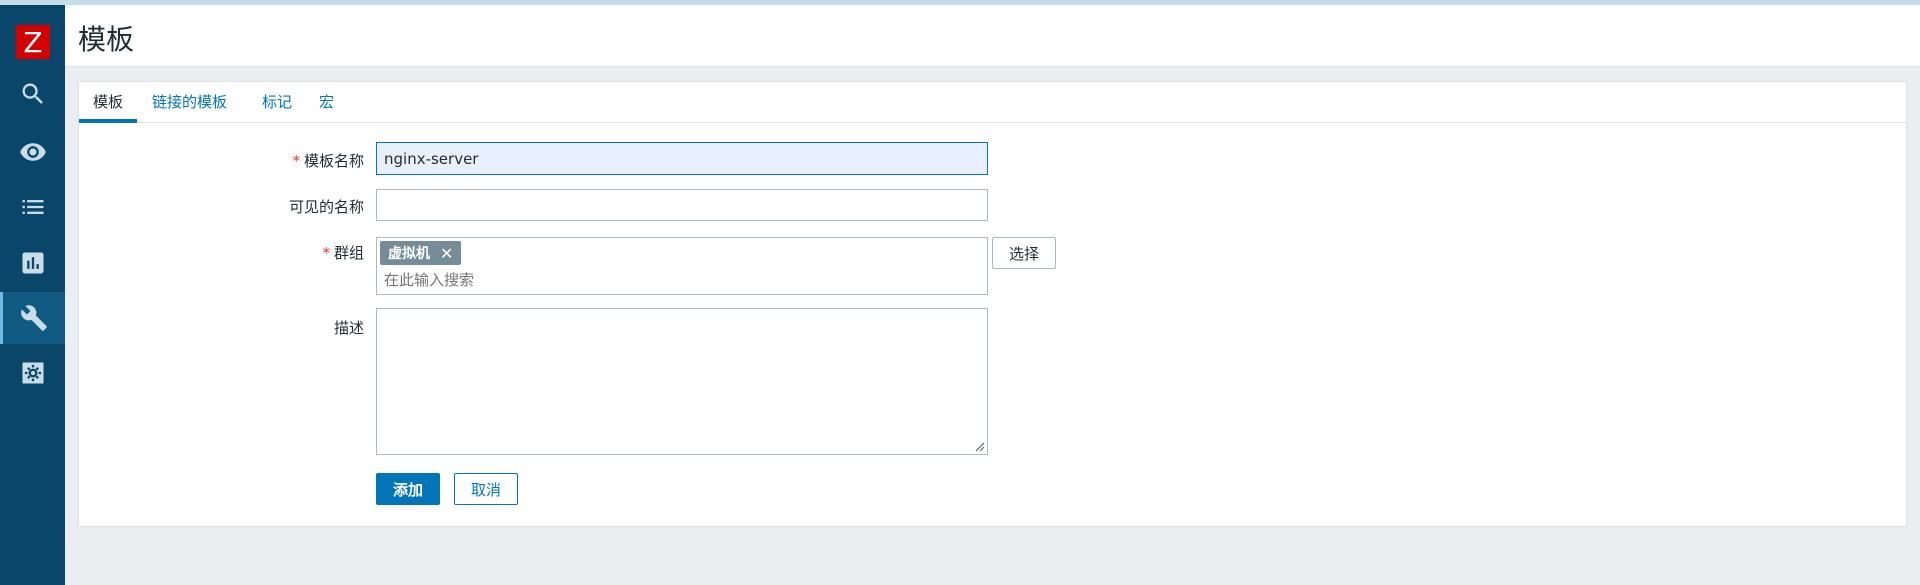 The image size is (1920, 585). I want to click on add-button: 添加, so click(408, 489).